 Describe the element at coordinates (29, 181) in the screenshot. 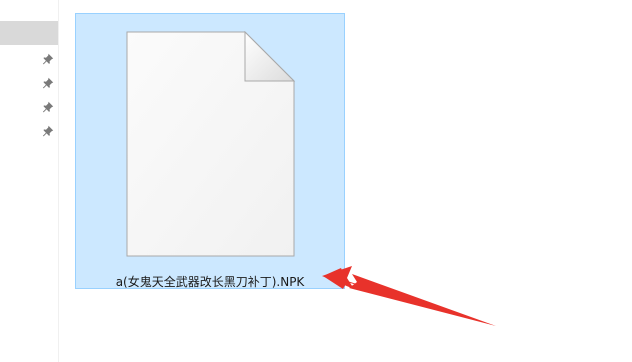

I see `navigation-pane` at that location.